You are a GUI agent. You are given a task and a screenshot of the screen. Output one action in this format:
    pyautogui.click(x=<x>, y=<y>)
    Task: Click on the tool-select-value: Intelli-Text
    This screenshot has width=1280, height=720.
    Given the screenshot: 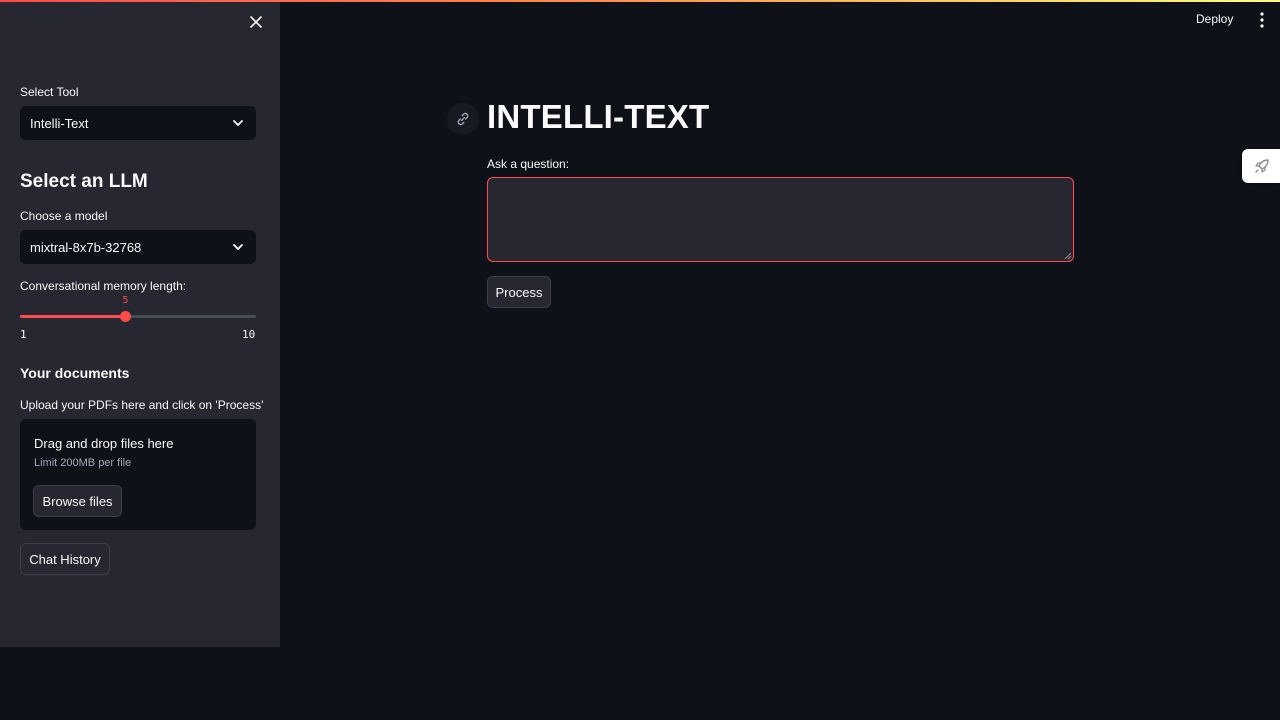 What is the action you would take?
    pyautogui.click(x=59, y=123)
    